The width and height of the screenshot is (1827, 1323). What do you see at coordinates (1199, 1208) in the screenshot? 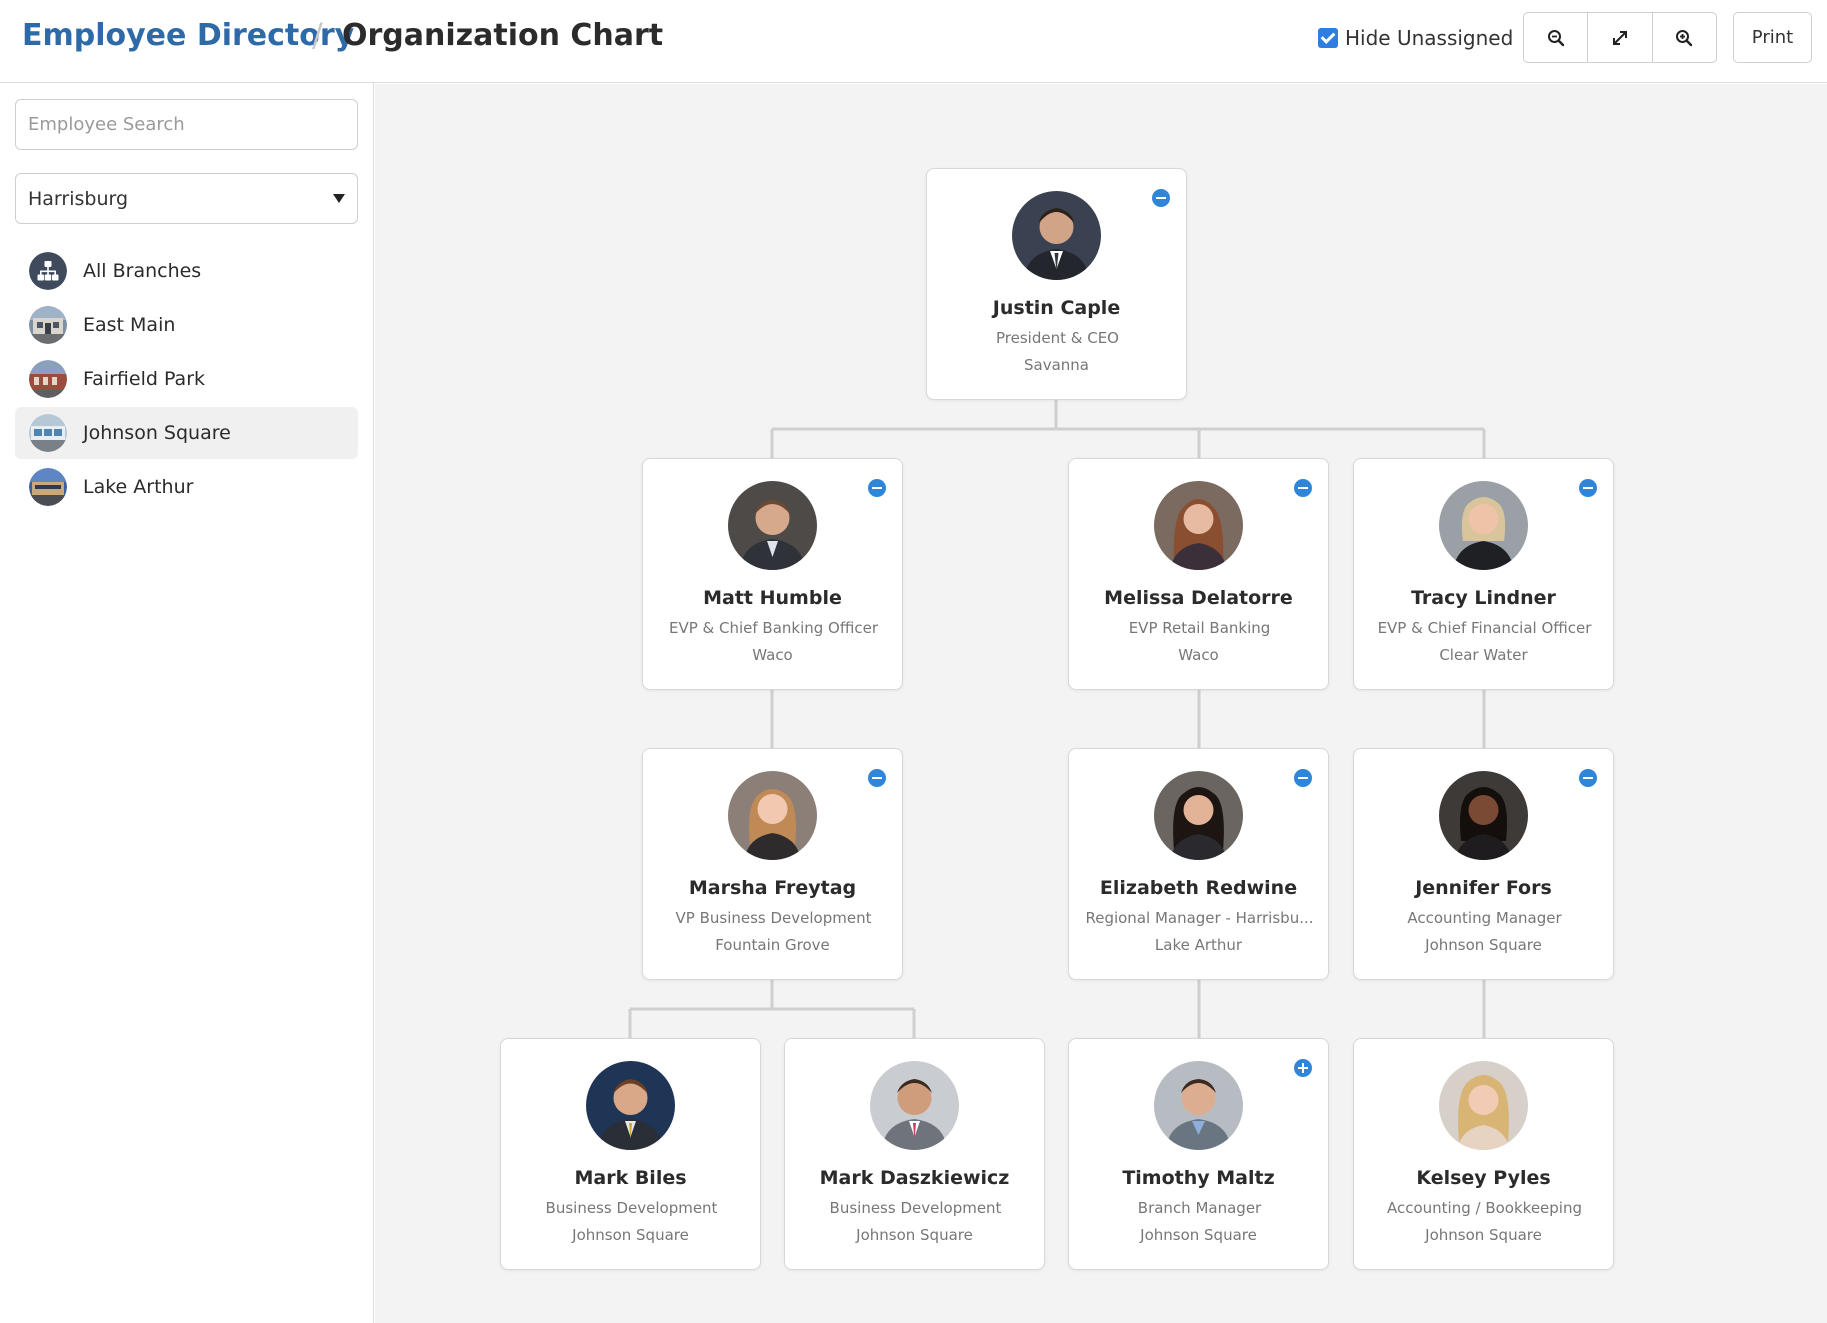
I see `employee-title: Branch Manager` at bounding box center [1199, 1208].